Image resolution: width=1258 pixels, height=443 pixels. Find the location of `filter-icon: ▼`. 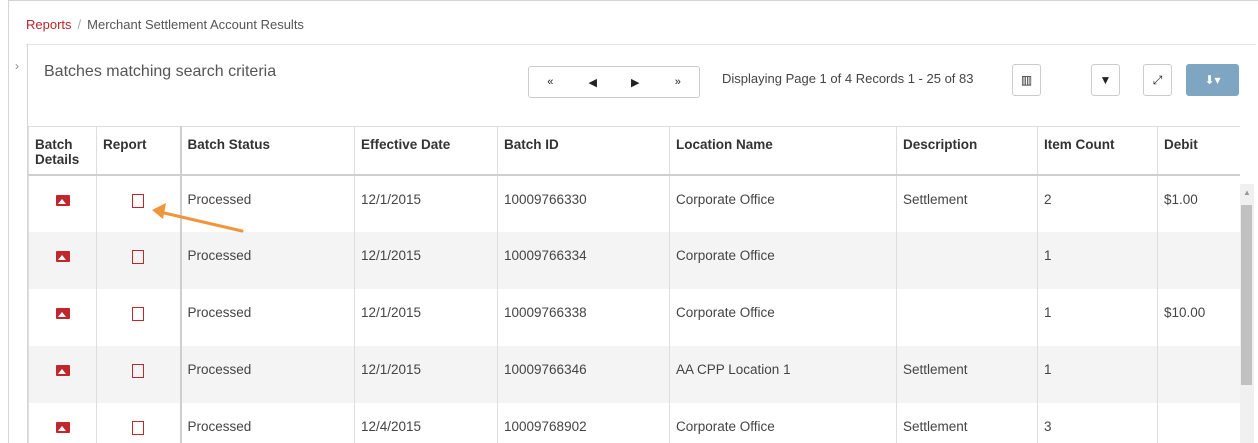

filter-icon: ▼ is located at coordinates (1105, 80).